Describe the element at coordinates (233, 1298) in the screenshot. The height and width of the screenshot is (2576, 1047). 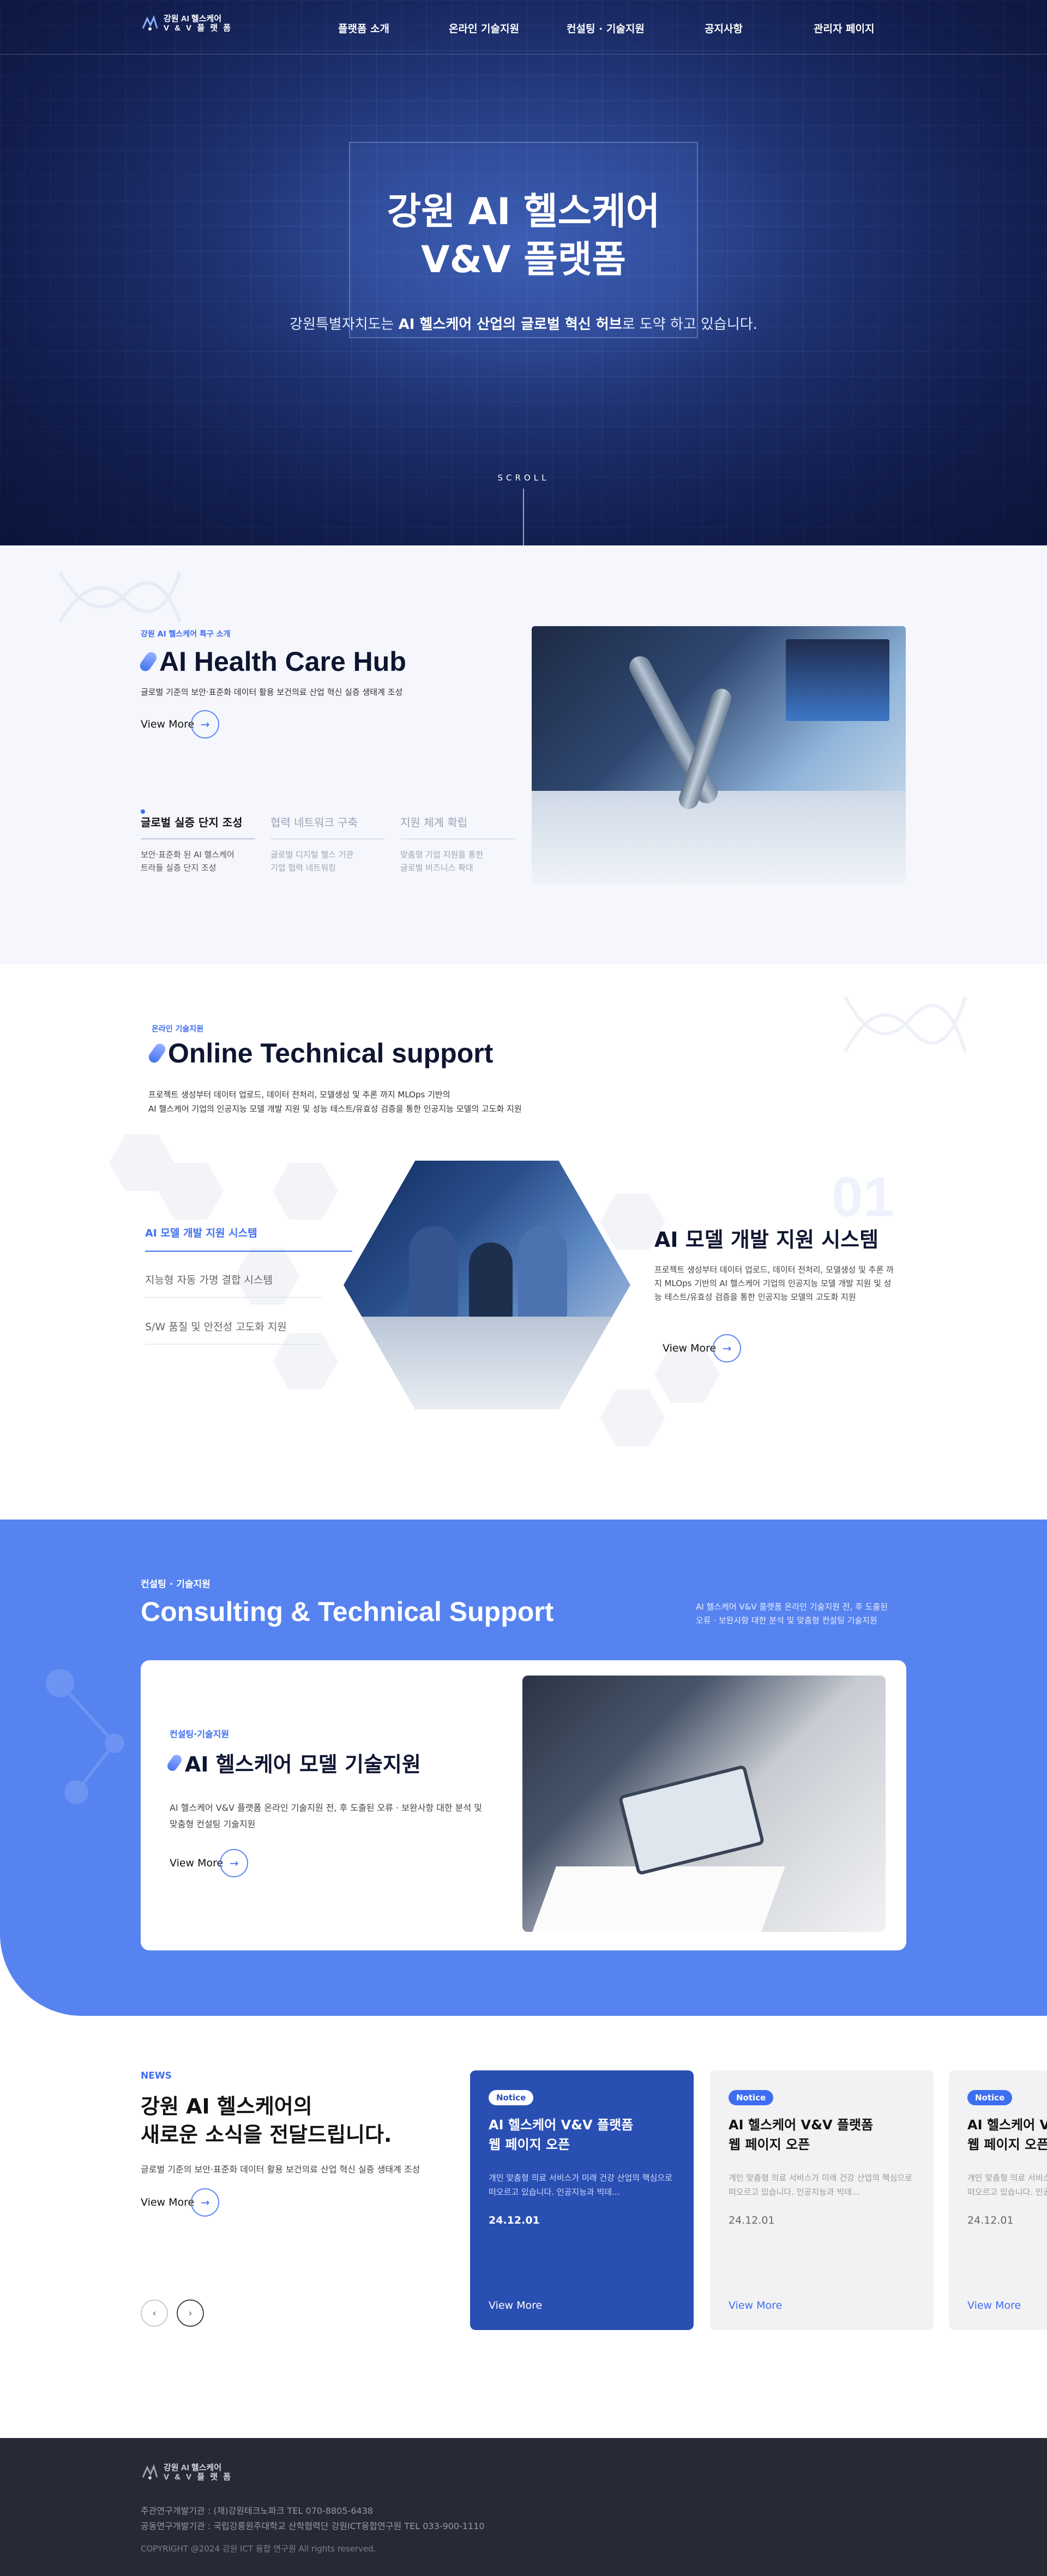
I see `menu-divider` at that location.